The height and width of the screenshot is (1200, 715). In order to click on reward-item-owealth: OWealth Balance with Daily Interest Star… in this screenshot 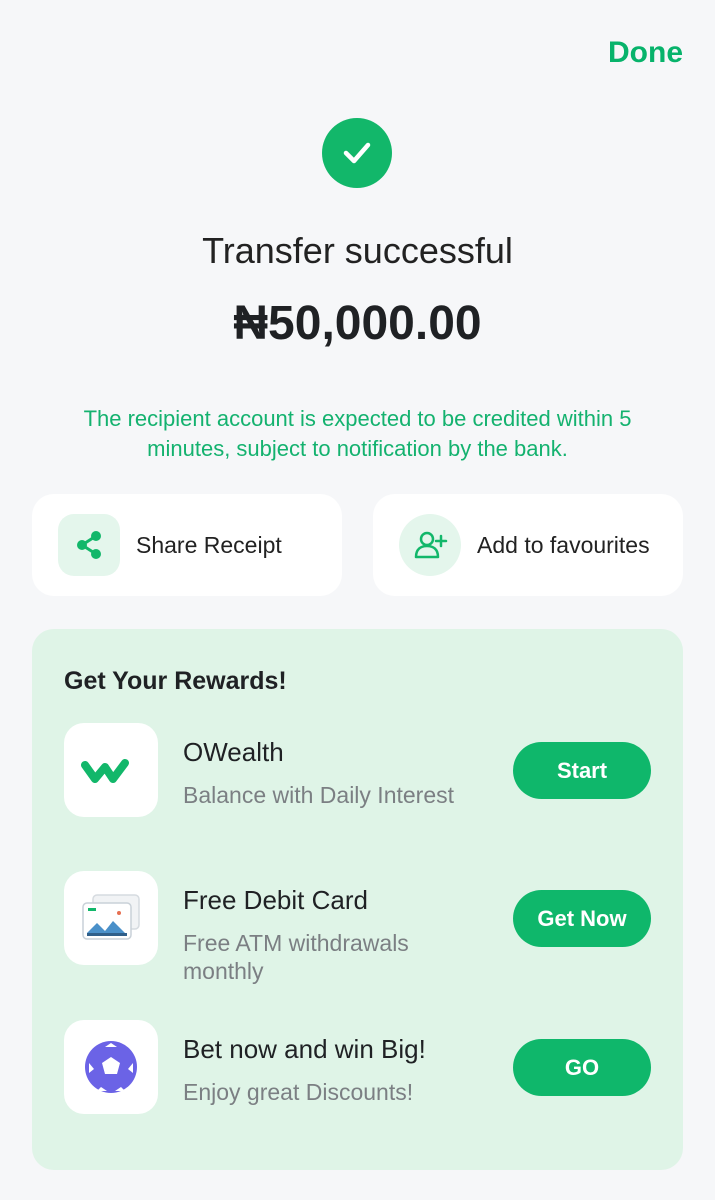, I will do `click(357, 771)`.